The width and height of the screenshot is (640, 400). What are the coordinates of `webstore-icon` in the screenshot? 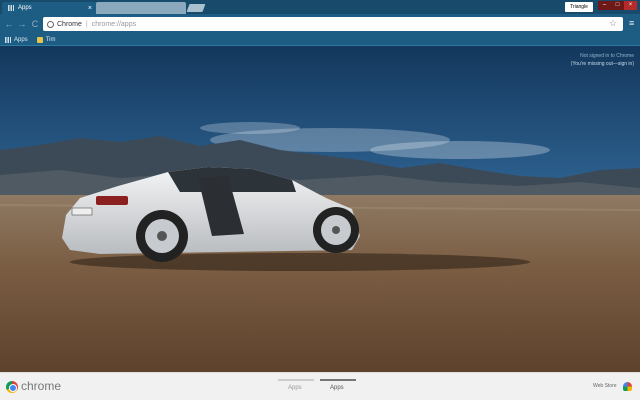 It's located at (627, 386).